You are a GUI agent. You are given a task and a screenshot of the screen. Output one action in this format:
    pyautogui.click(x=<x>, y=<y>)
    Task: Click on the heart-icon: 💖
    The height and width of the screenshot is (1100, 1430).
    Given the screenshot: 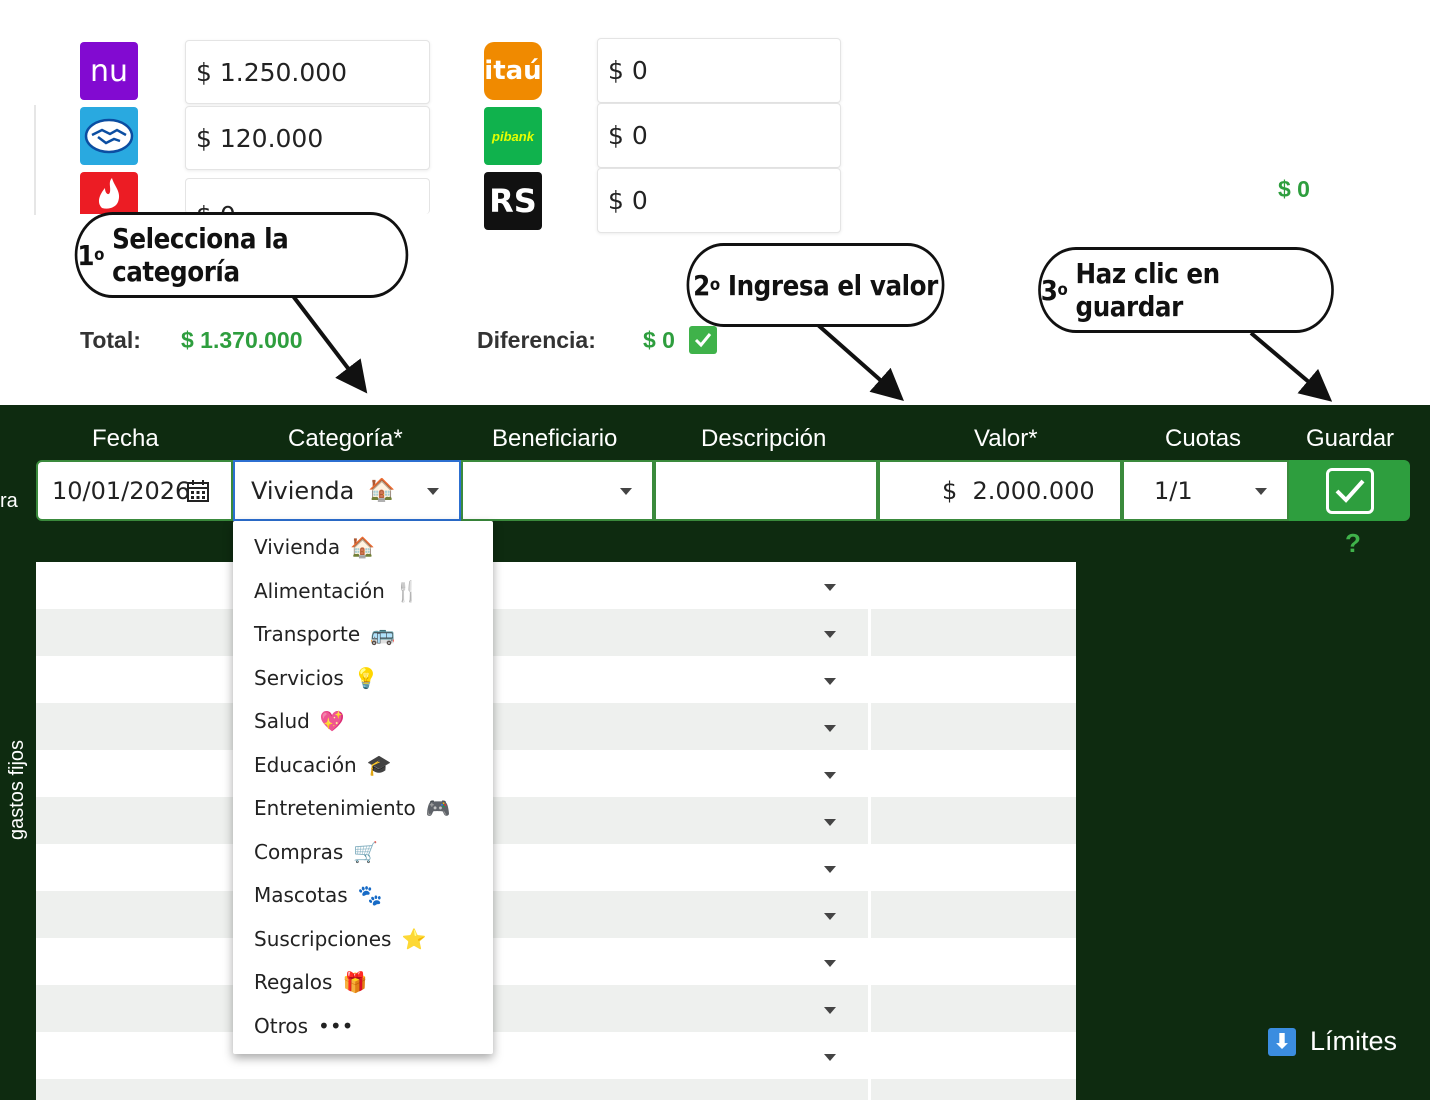 What is the action you would take?
    pyautogui.click(x=332, y=721)
    